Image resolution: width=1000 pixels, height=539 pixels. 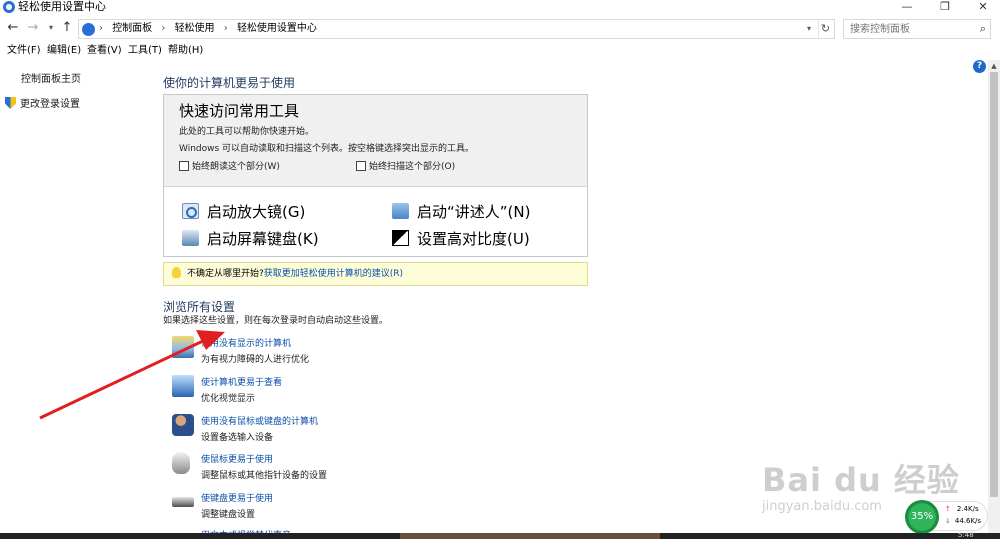 I want to click on setting-link: 使鼠标更易于使用, so click(x=237, y=458).